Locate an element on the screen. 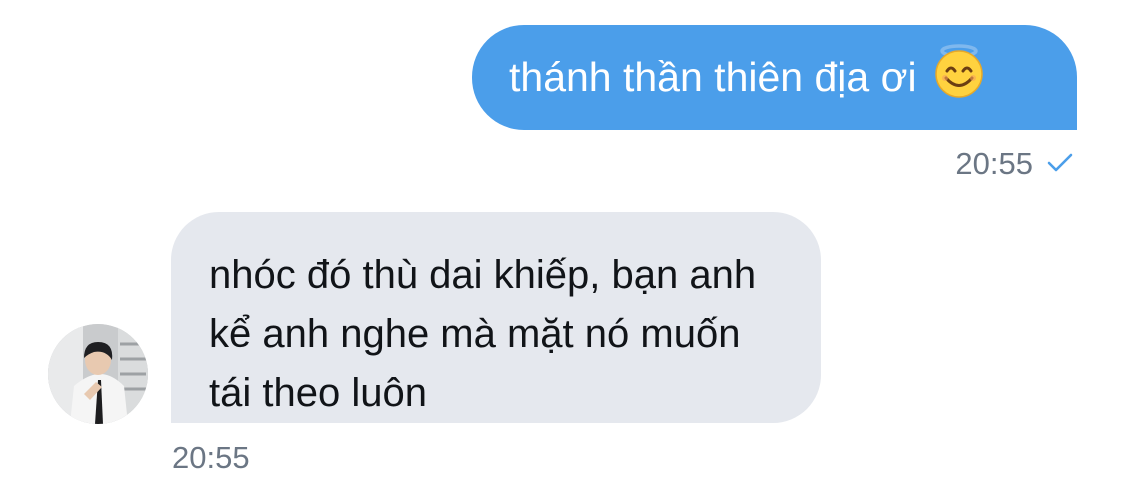 This screenshot has height=489, width=1125. outgoing-message-bubble: thánh thần thiên địa ơi is located at coordinates (774, 77).